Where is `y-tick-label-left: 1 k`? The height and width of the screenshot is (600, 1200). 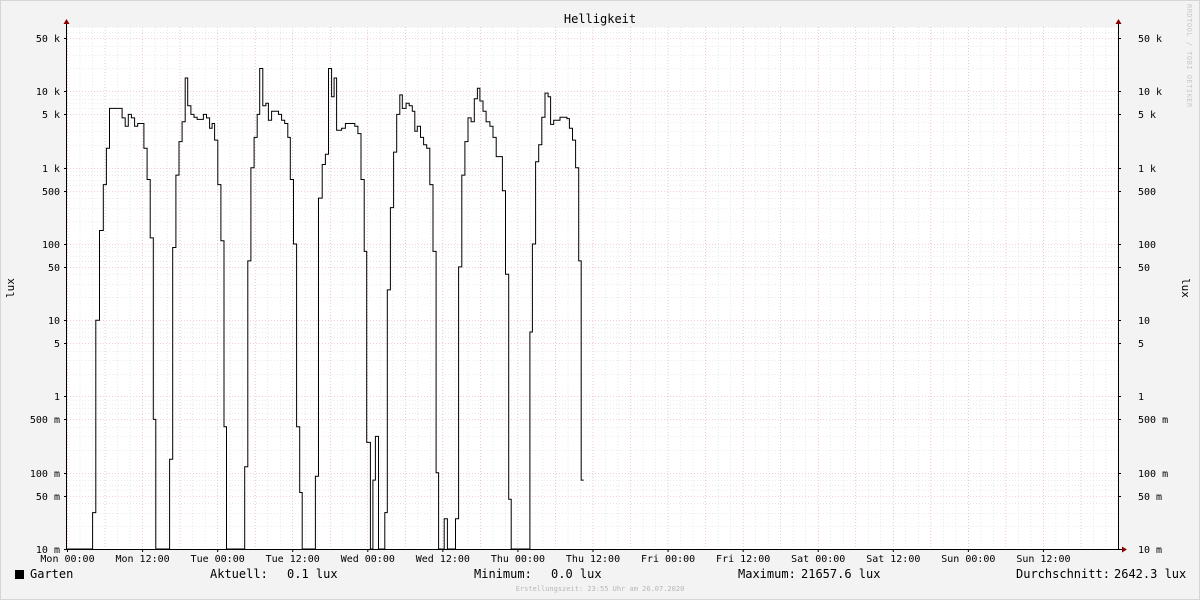 y-tick-label-left: 1 k is located at coordinates (51, 169).